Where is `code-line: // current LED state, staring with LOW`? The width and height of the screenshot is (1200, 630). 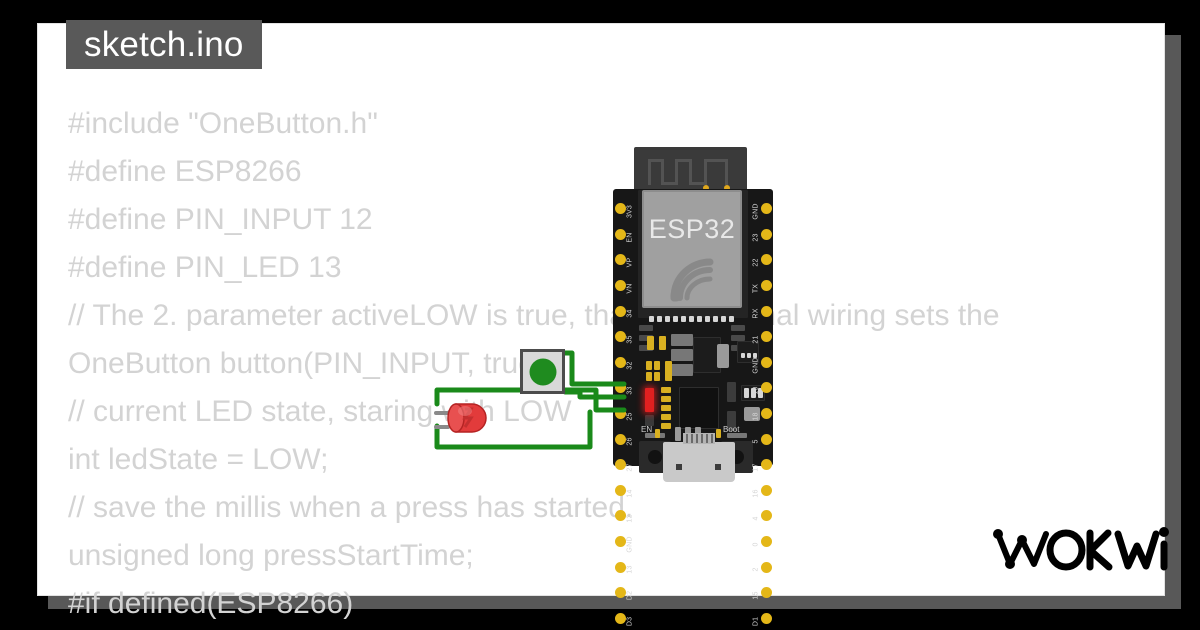 code-line: // current LED state, staring with LOW is located at coordinates (320, 411).